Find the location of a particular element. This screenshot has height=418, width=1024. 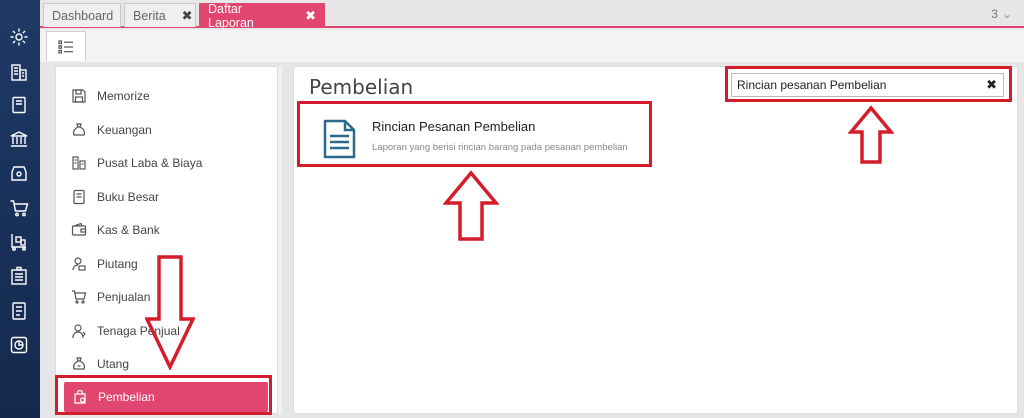

highlight-box-pembelian is located at coordinates (163, 395).